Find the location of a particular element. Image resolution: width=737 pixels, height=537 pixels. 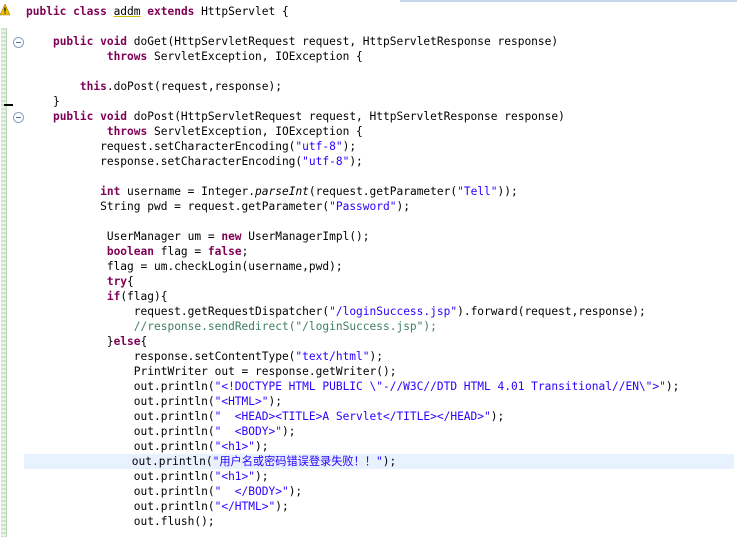

code-line-24: response.setContentType("text/html"); is located at coordinates (380, 356).